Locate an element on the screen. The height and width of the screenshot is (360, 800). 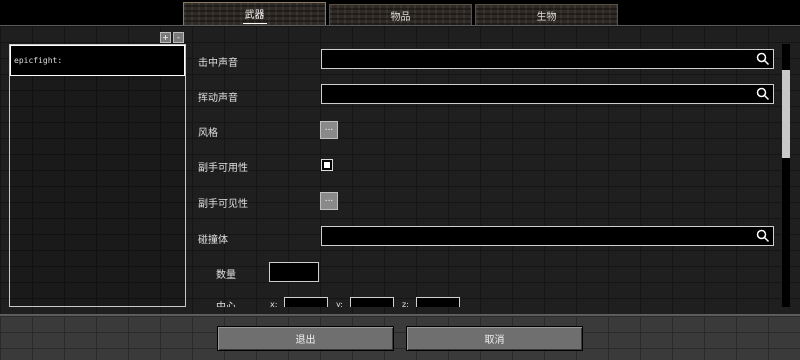
tab-mobs: 生物 is located at coordinates (546, 15).